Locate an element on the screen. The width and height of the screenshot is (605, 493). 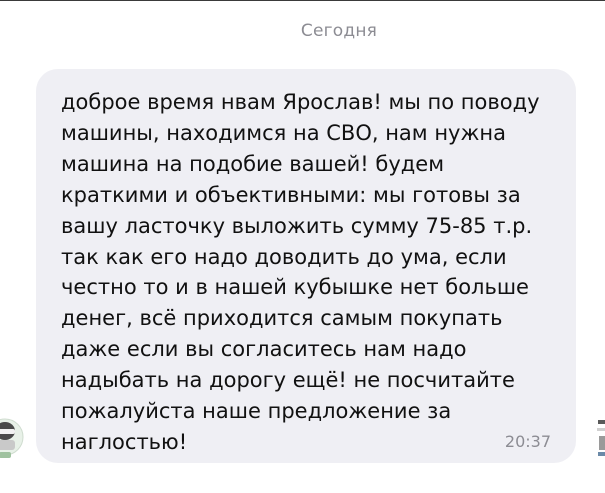
top-divider-line is located at coordinates (302, 0).